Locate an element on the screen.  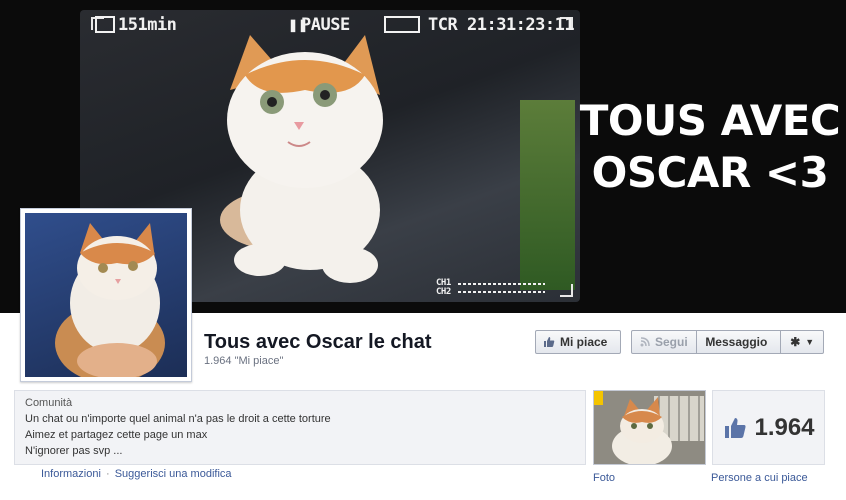
page-category: Comunità is located at coordinates (49, 403).